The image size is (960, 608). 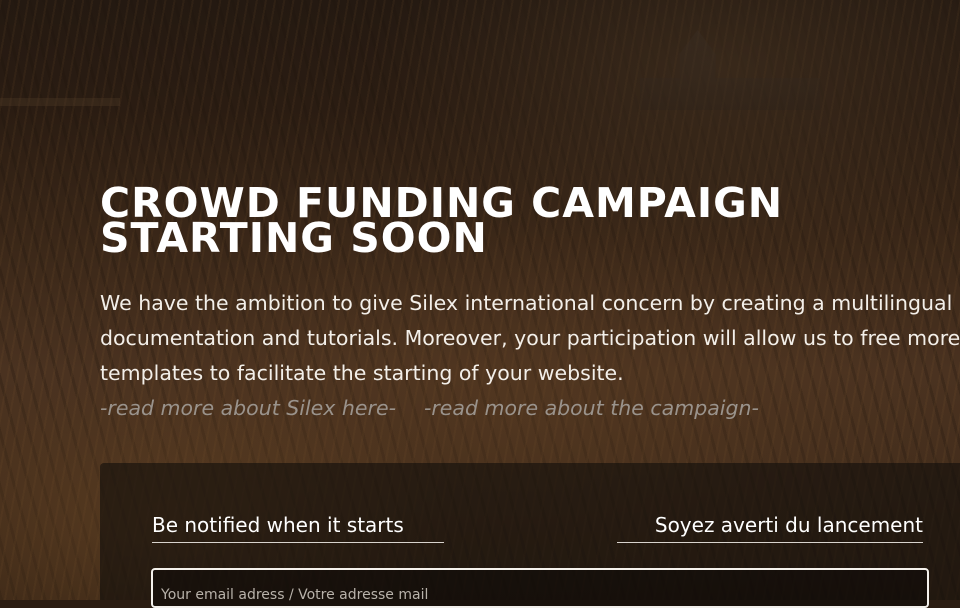 I want to click on notify-heading-fr: Soyez averti du lancement, so click(x=770, y=526).